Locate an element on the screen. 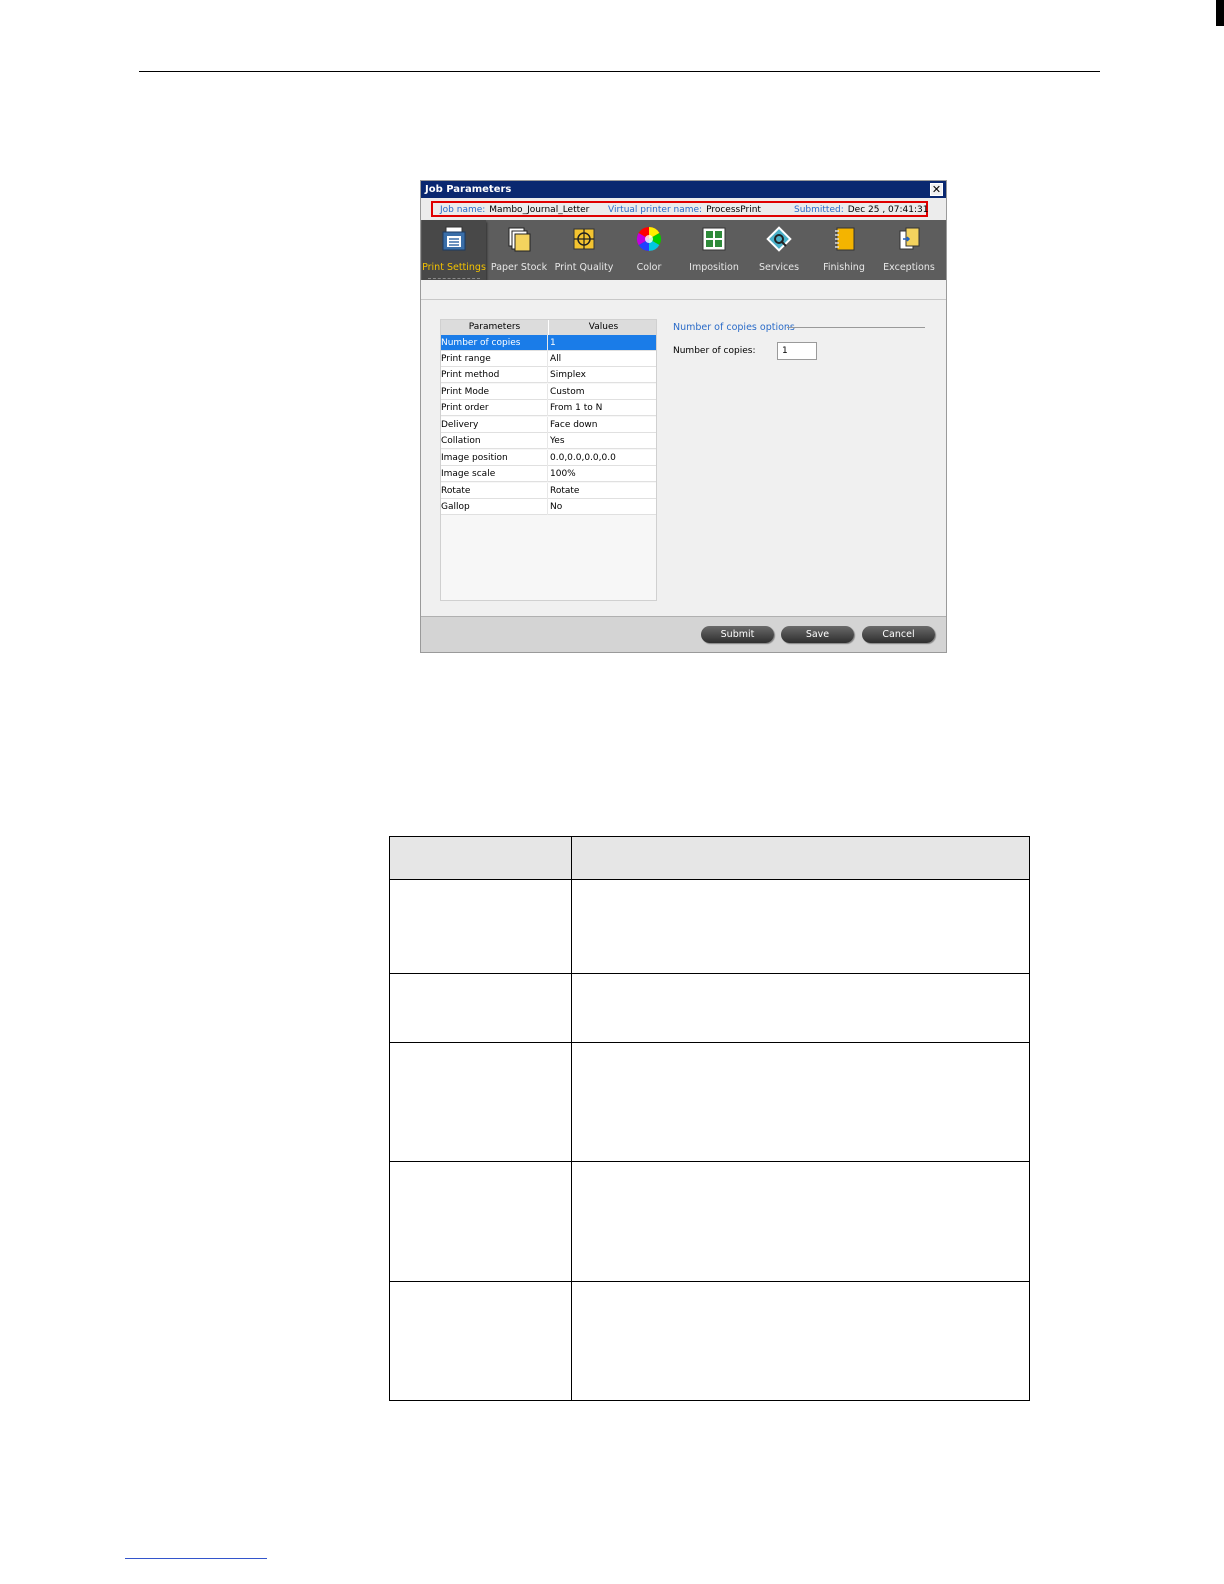 This screenshot has width=1224, height=1584. tab-paper-stock: Paper Stock is located at coordinates (519, 250).